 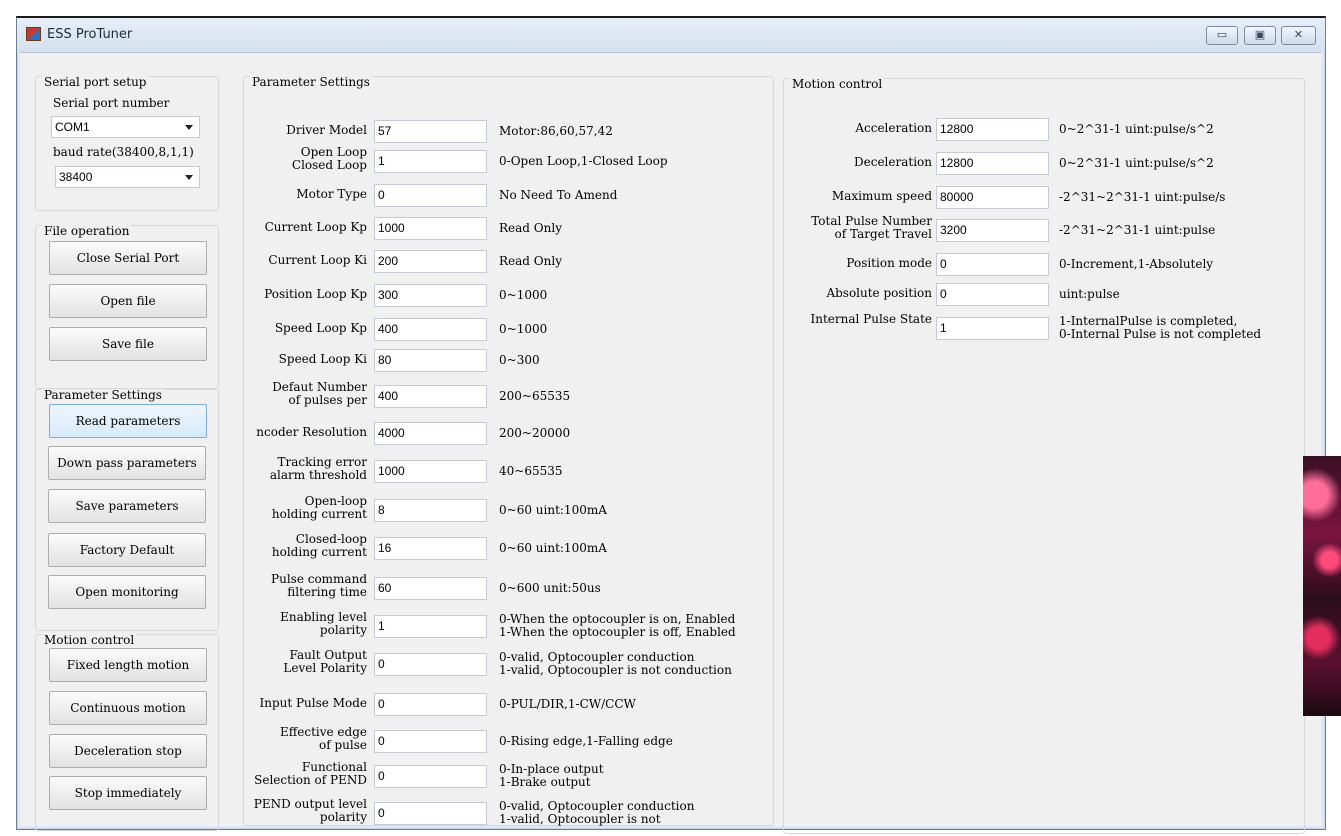 I want to click on param-label: Tracking error alarm threshold, so click(x=318, y=468).